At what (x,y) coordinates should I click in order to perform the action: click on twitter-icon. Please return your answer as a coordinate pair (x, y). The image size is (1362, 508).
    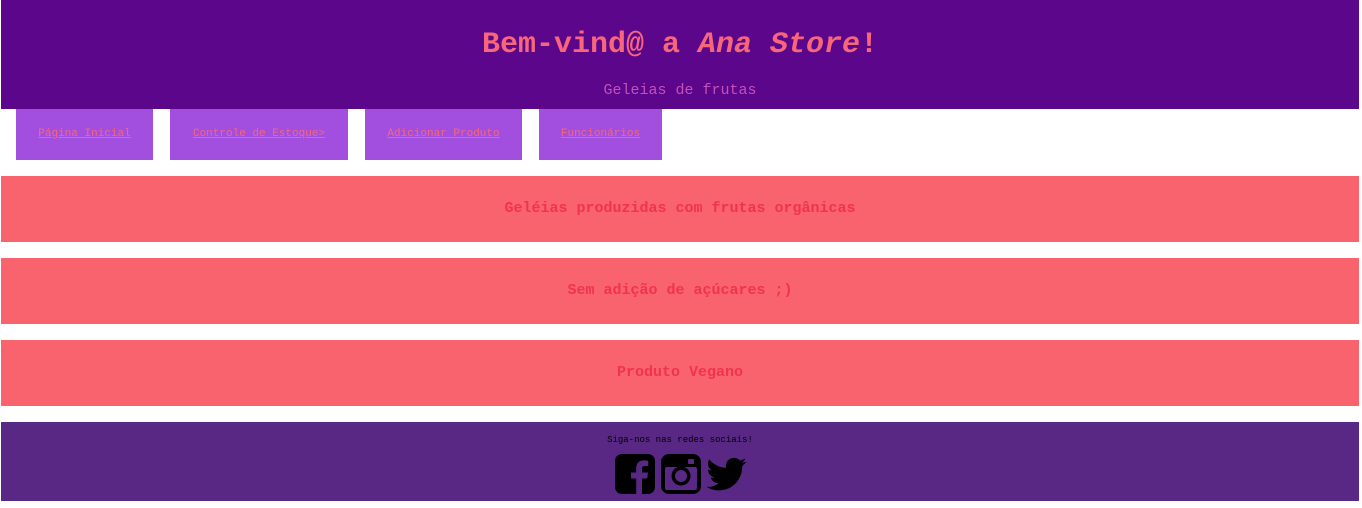
    Looking at the image, I should click on (726, 474).